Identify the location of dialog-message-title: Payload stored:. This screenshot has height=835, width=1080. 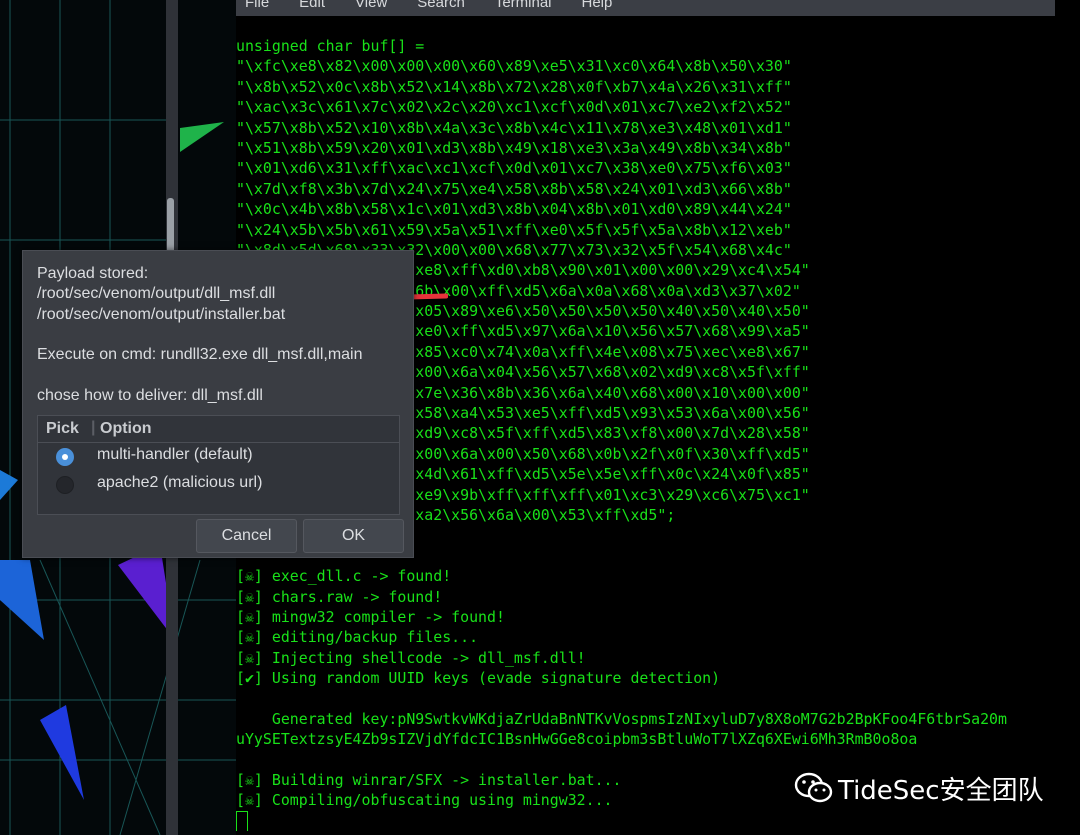
(93, 273).